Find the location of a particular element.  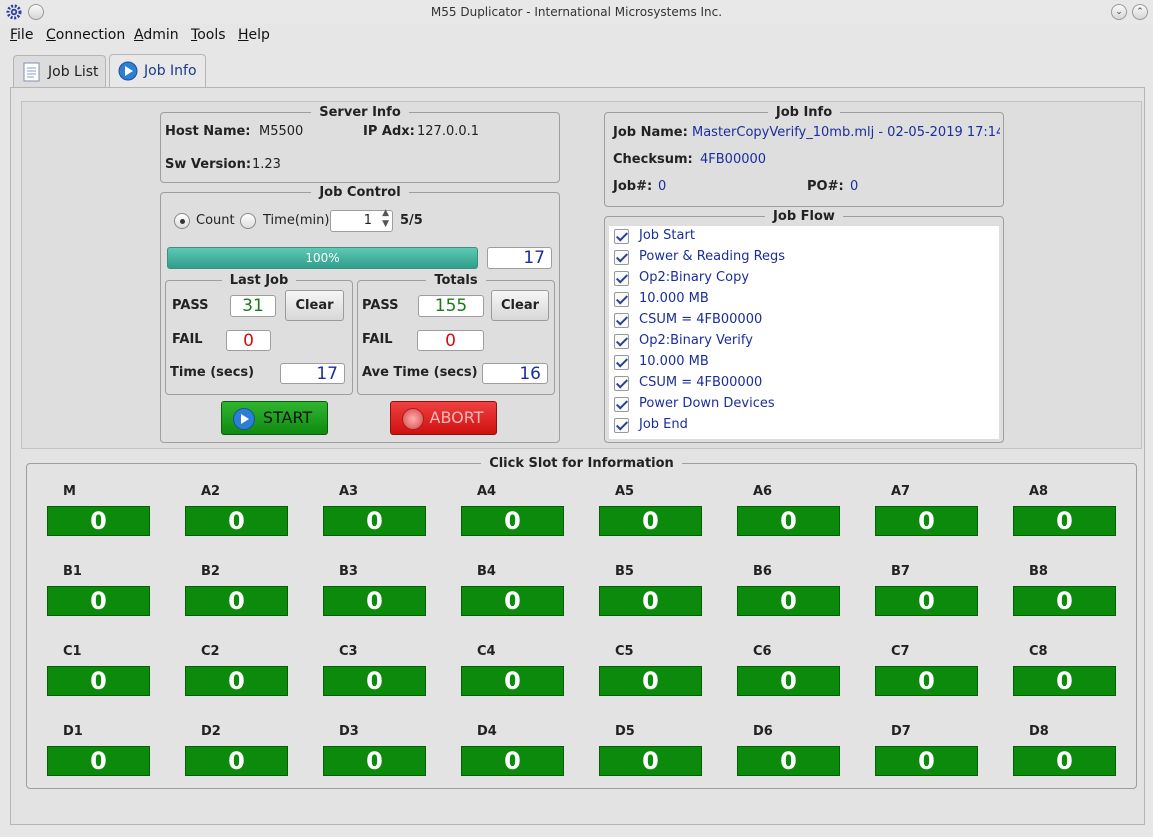

maximize-icon: ⌃ is located at coordinates (1140, 12).